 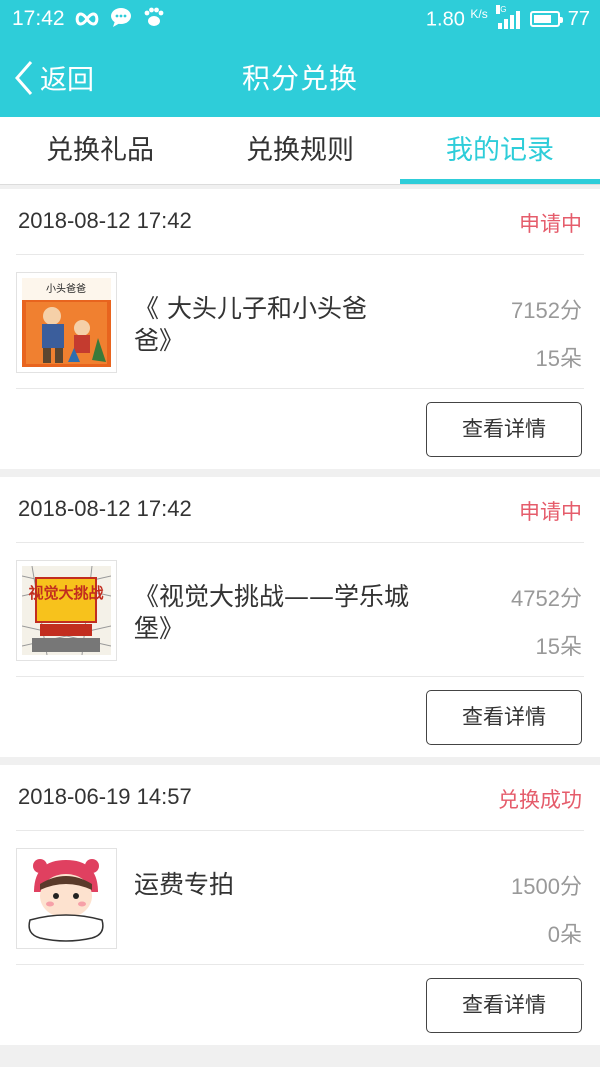 I want to click on record-points: 7152分, so click(x=546, y=310).